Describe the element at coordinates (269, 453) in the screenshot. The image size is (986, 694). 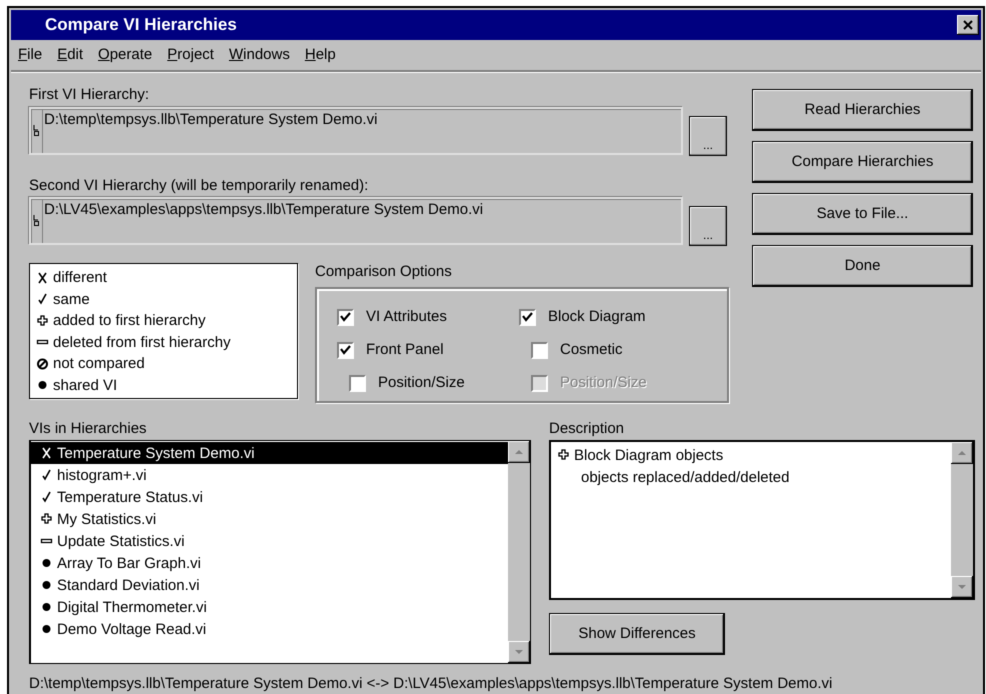
I see `list-item: Temperature System Demo.vi` at that location.